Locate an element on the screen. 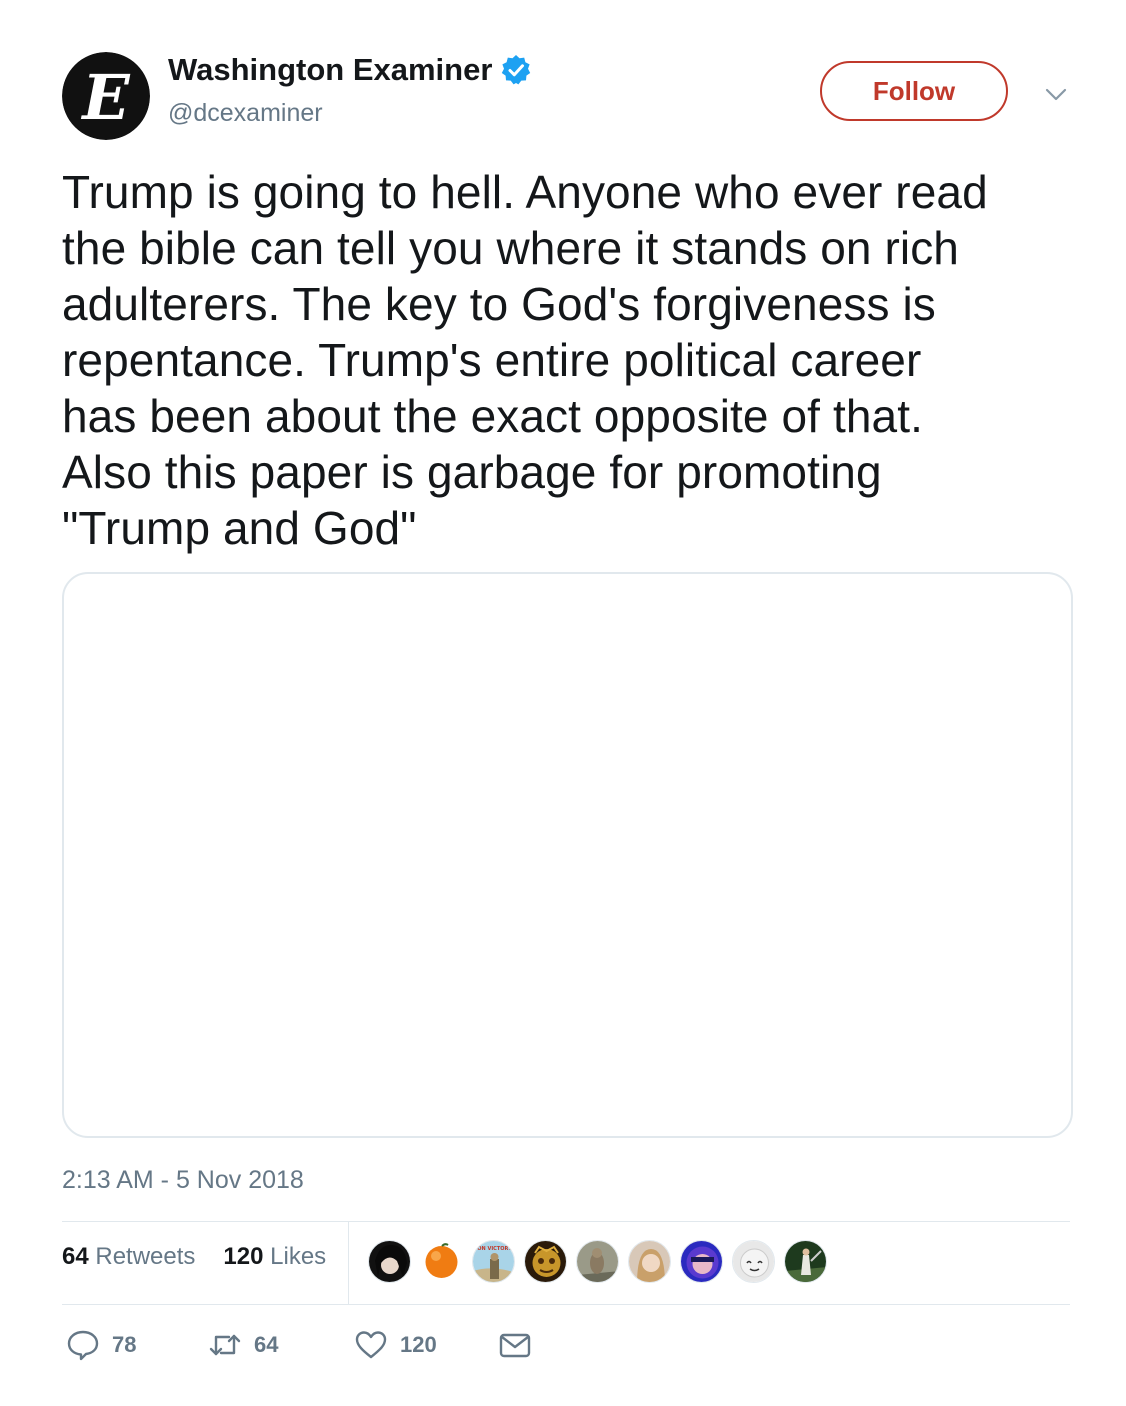  likes-label: Likes is located at coordinates (298, 1256).